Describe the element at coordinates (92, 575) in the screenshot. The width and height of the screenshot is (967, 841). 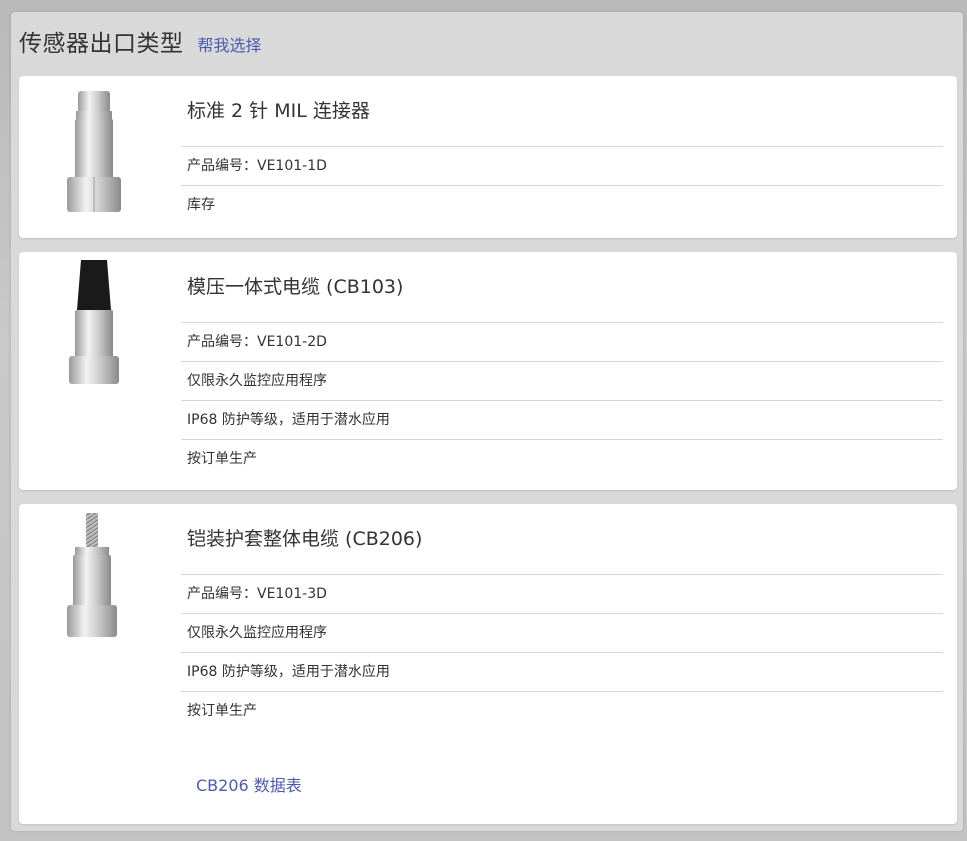
I see `armored-cable-sensor-icon` at that location.